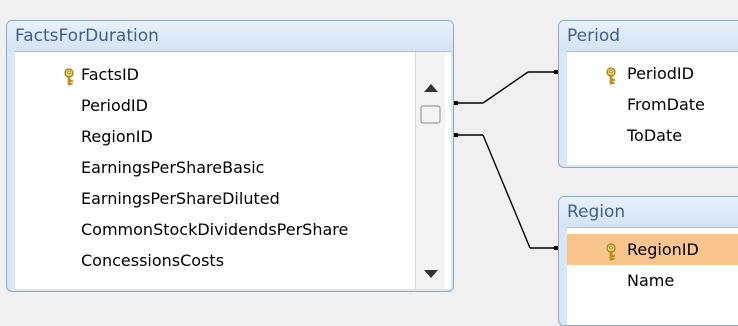 The height and width of the screenshot is (326, 738). What do you see at coordinates (506, 191) in the screenshot?
I see `relationship-regionid` at bounding box center [506, 191].